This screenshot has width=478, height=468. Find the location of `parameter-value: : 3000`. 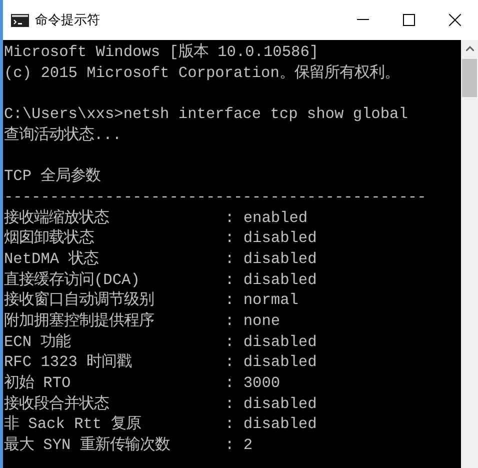

parameter-value: : 3000 is located at coordinates (252, 383).